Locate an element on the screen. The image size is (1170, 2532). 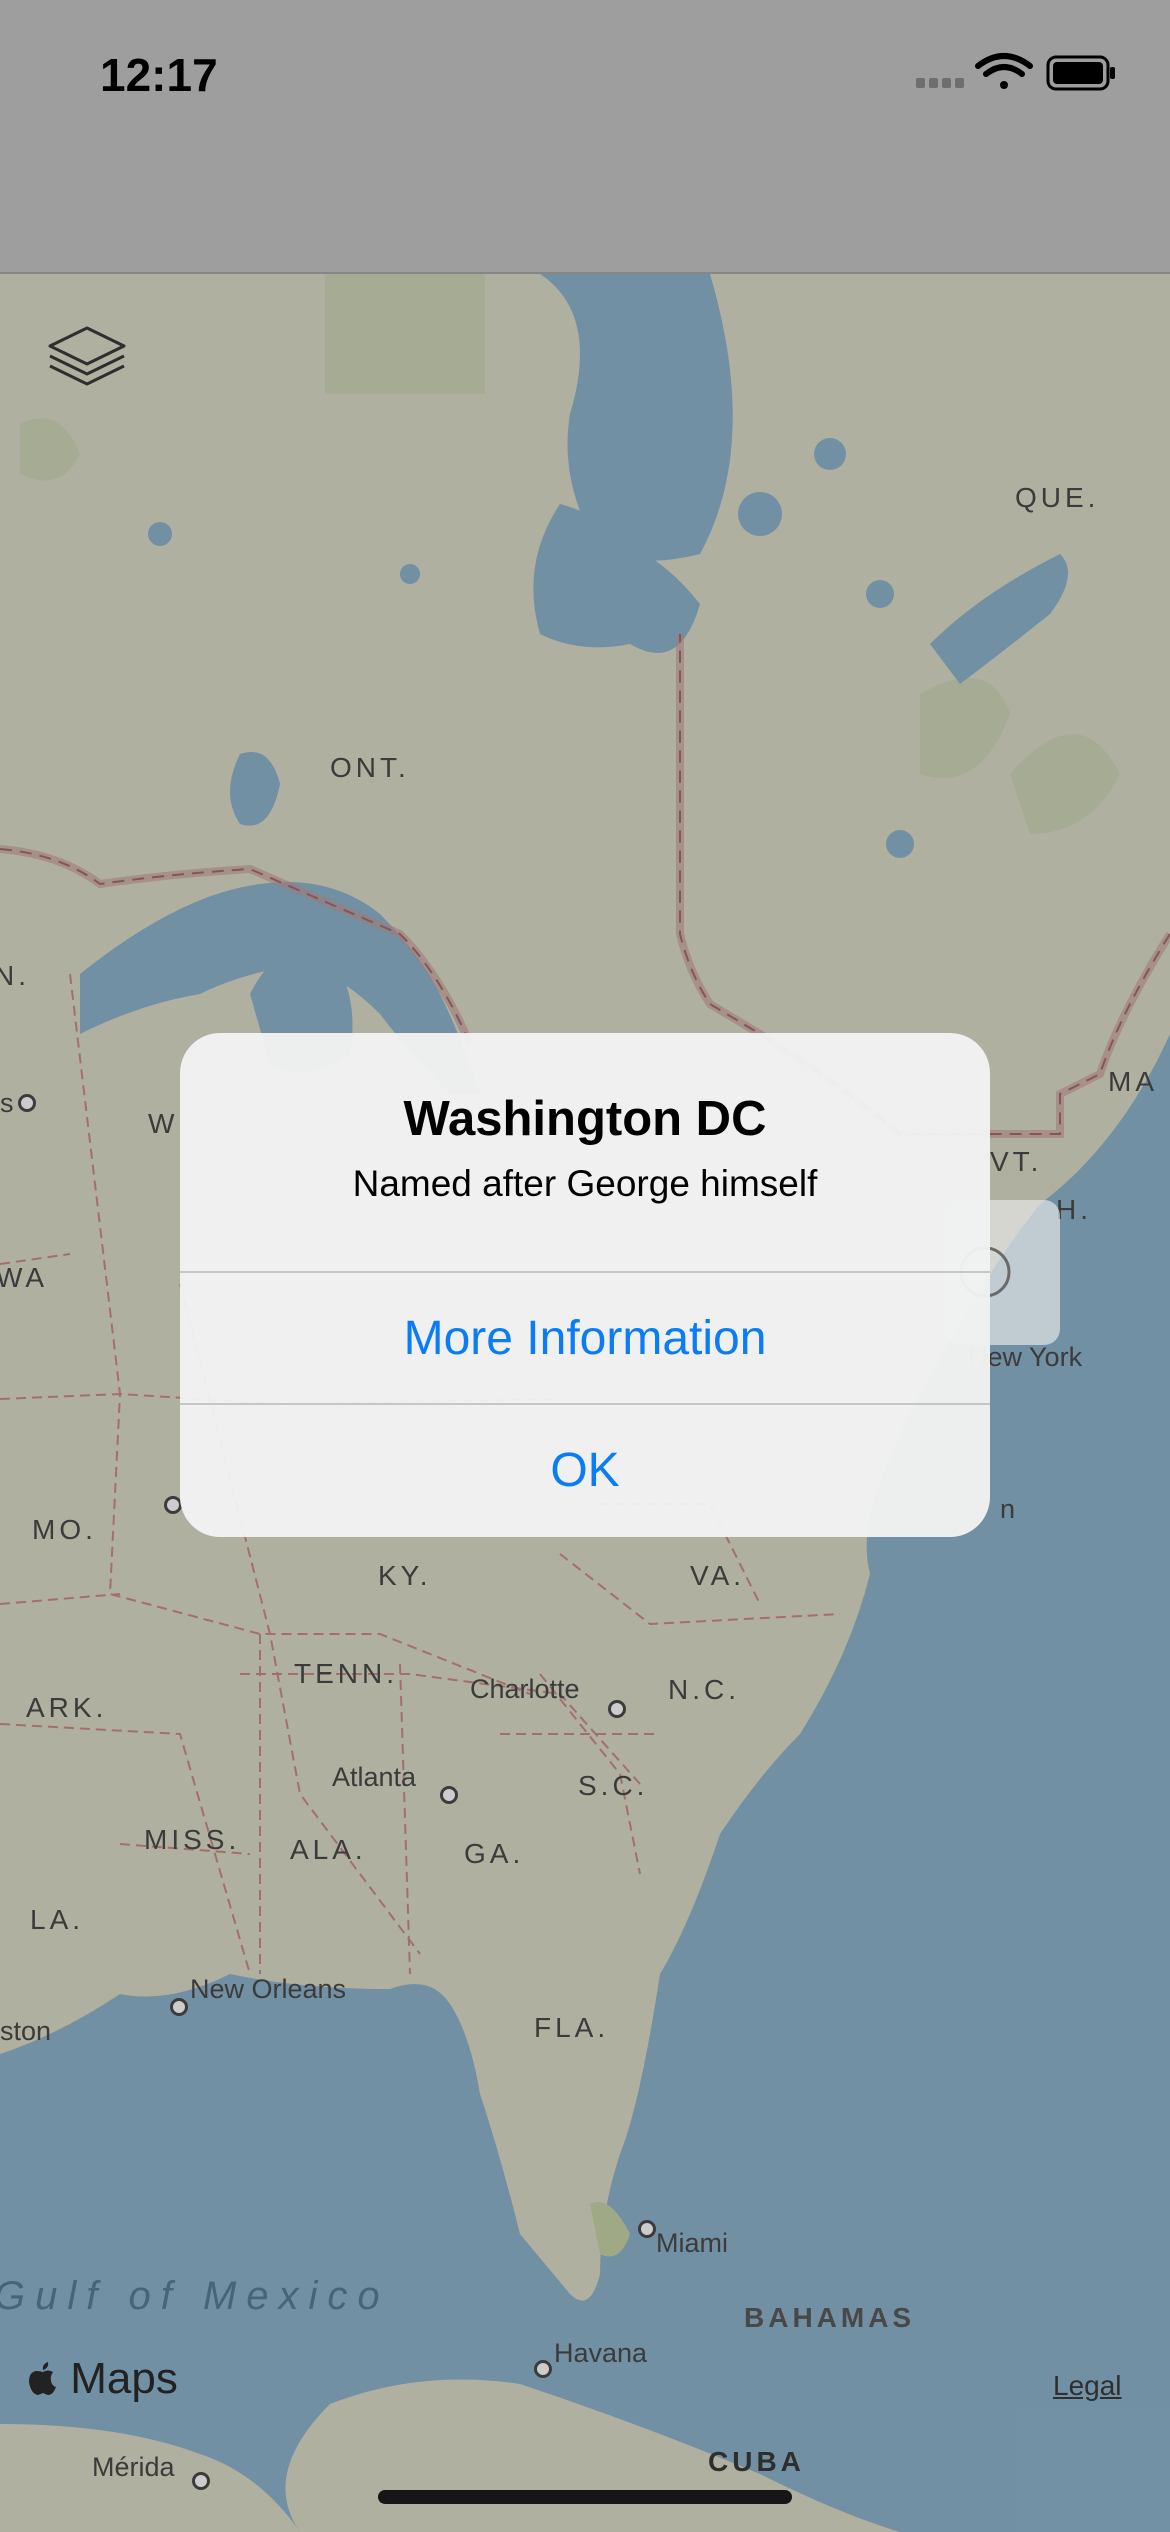
region-label-vt: VT. is located at coordinates (1016, 1161).